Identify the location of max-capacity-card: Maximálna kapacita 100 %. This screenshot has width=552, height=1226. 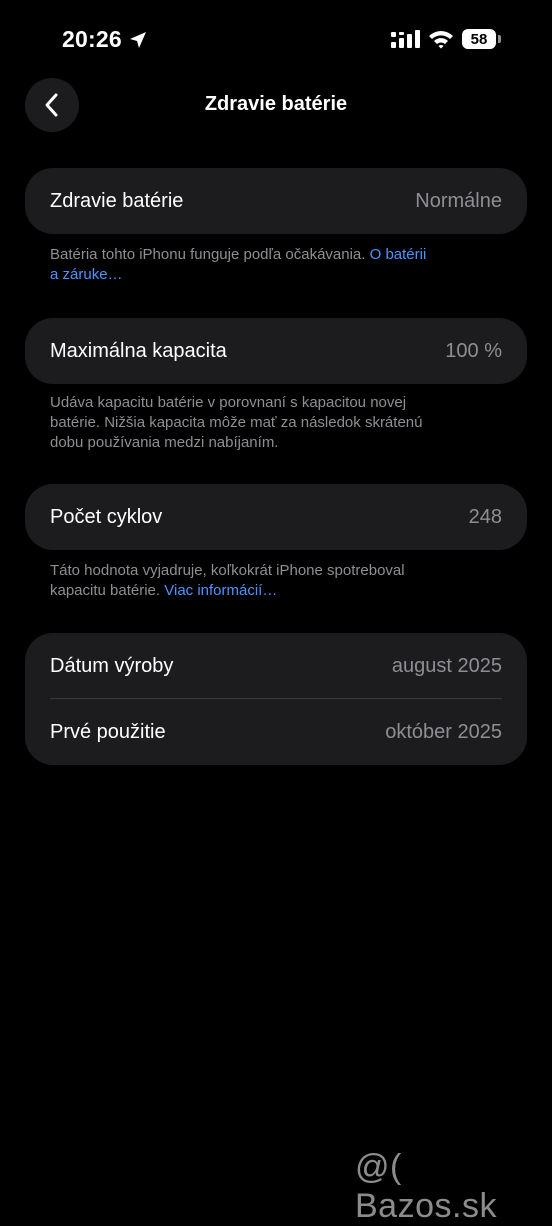
(276, 351).